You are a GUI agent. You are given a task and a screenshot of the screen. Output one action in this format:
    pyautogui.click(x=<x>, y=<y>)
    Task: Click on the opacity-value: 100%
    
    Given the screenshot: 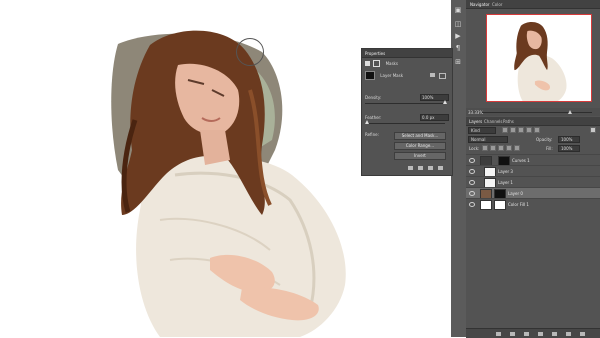 What is the action you would take?
    pyautogui.click(x=567, y=139)
    